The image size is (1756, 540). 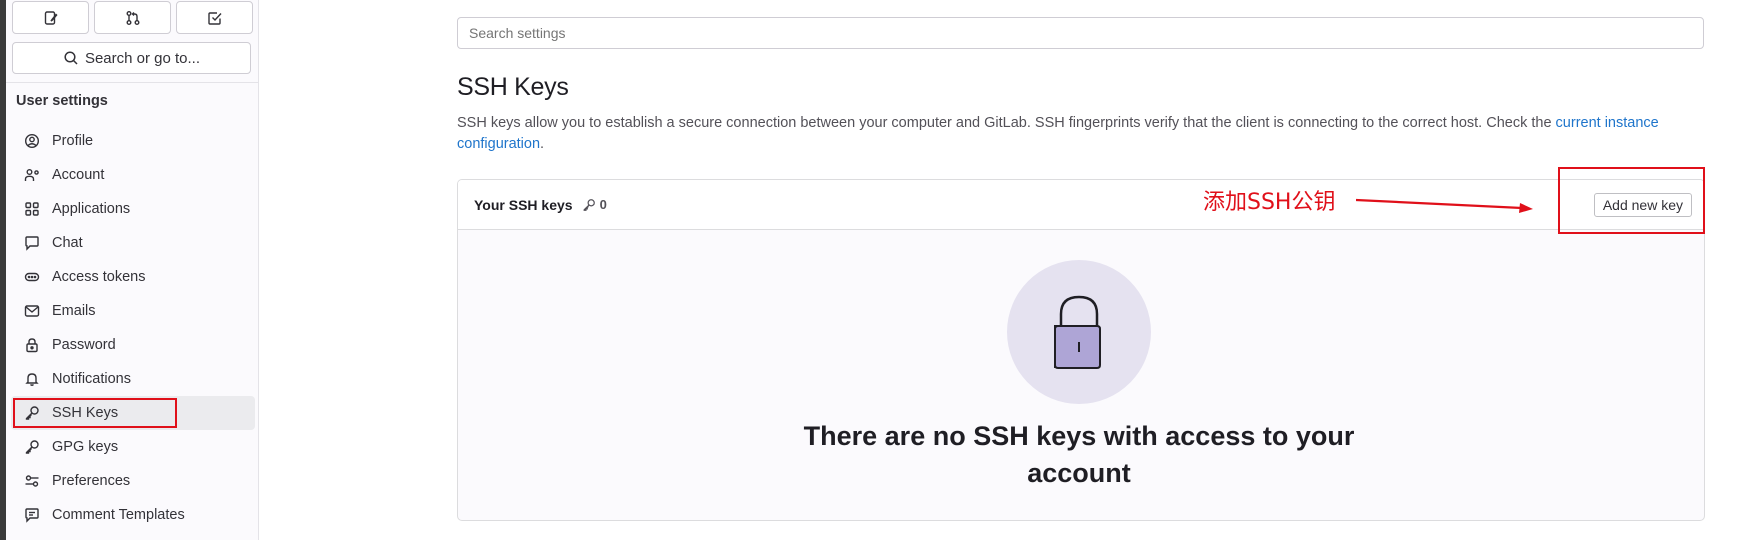 I want to click on search-icon, so click(x=71, y=58).